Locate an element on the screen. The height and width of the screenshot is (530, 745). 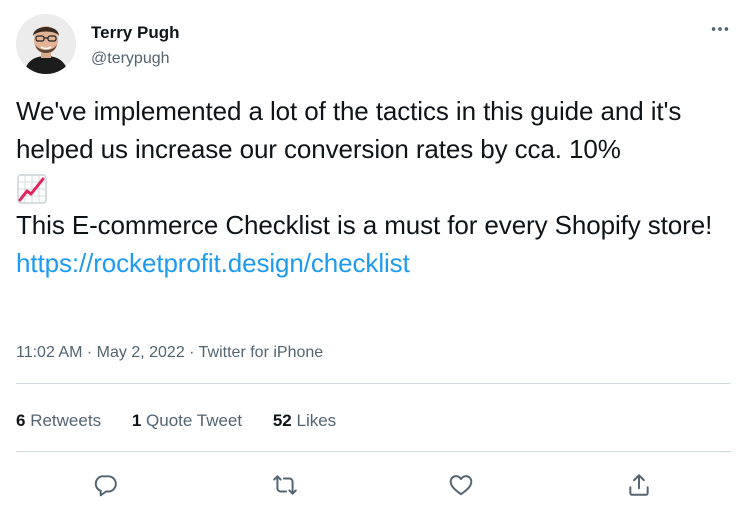
tweet-stats: 6 Retweets 1 Quote Tweet 52 Likes is located at coordinates (189, 421).